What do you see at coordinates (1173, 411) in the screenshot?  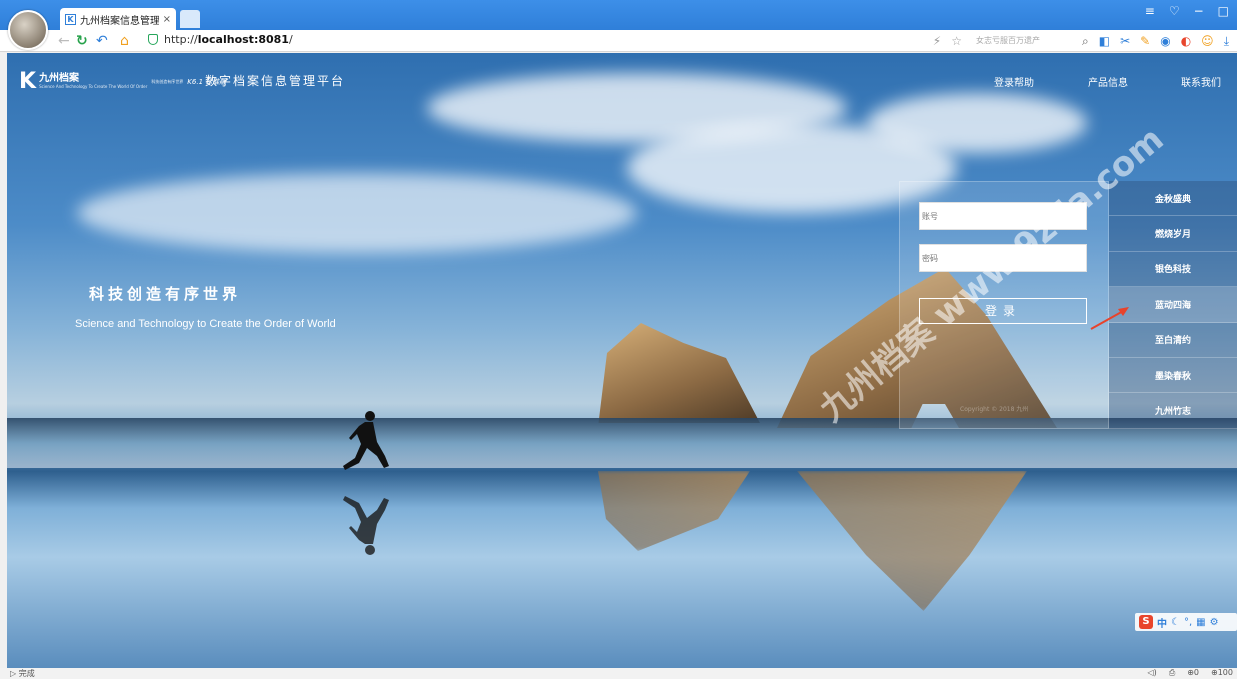 I see `theme-item-jiuzhou-bamboo: 九州竹志` at bounding box center [1173, 411].